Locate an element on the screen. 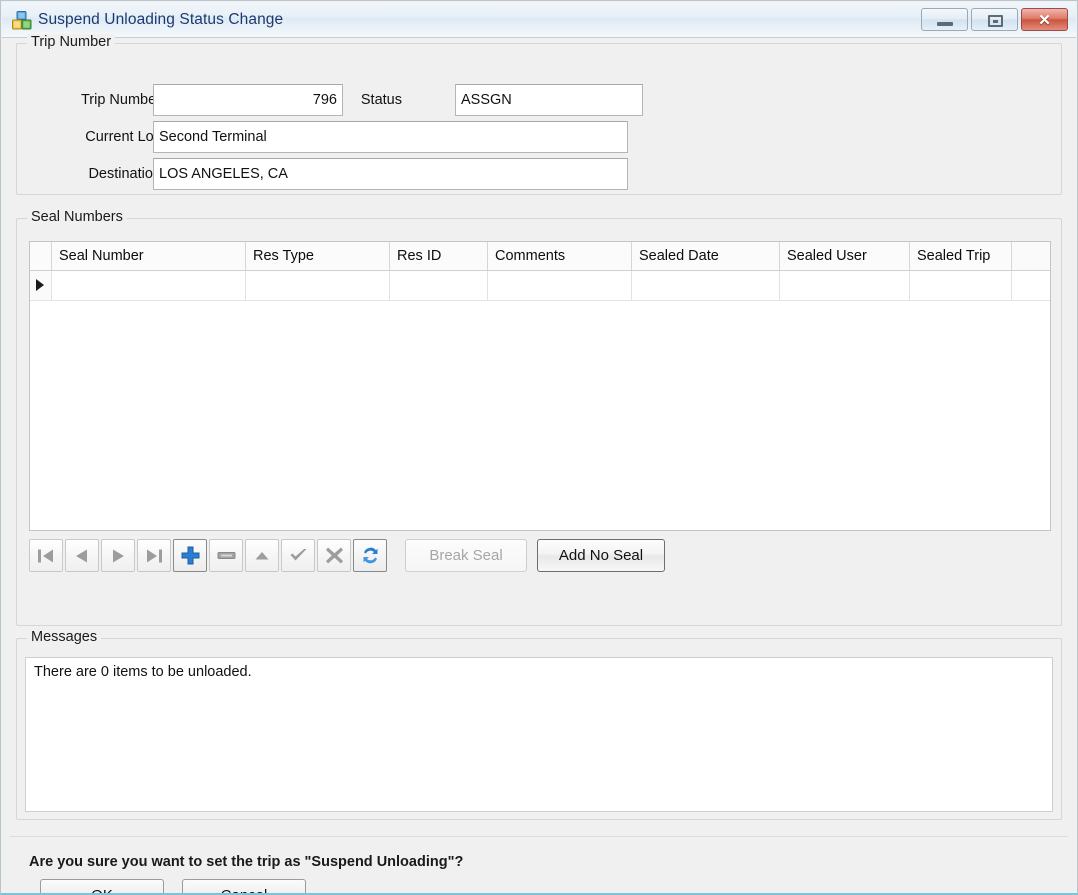 Image resolution: width=1078 pixels, height=895 pixels. cancel-edit-button is located at coordinates (334, 555).